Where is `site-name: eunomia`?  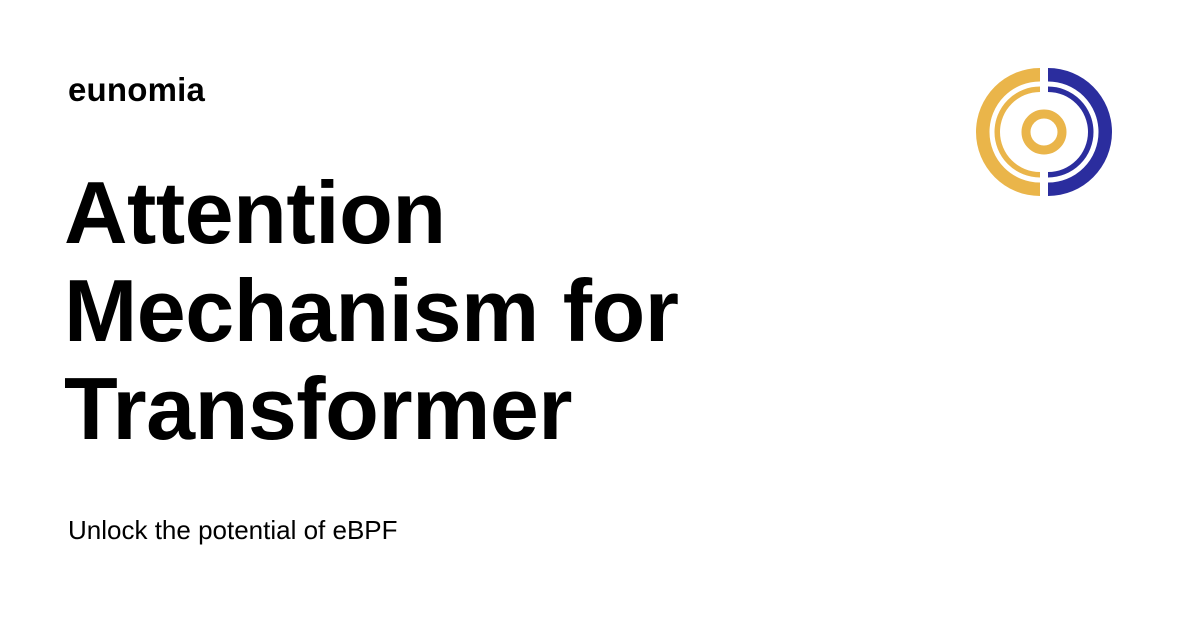
site-name: eunomia is located at coordinates (137, 89).